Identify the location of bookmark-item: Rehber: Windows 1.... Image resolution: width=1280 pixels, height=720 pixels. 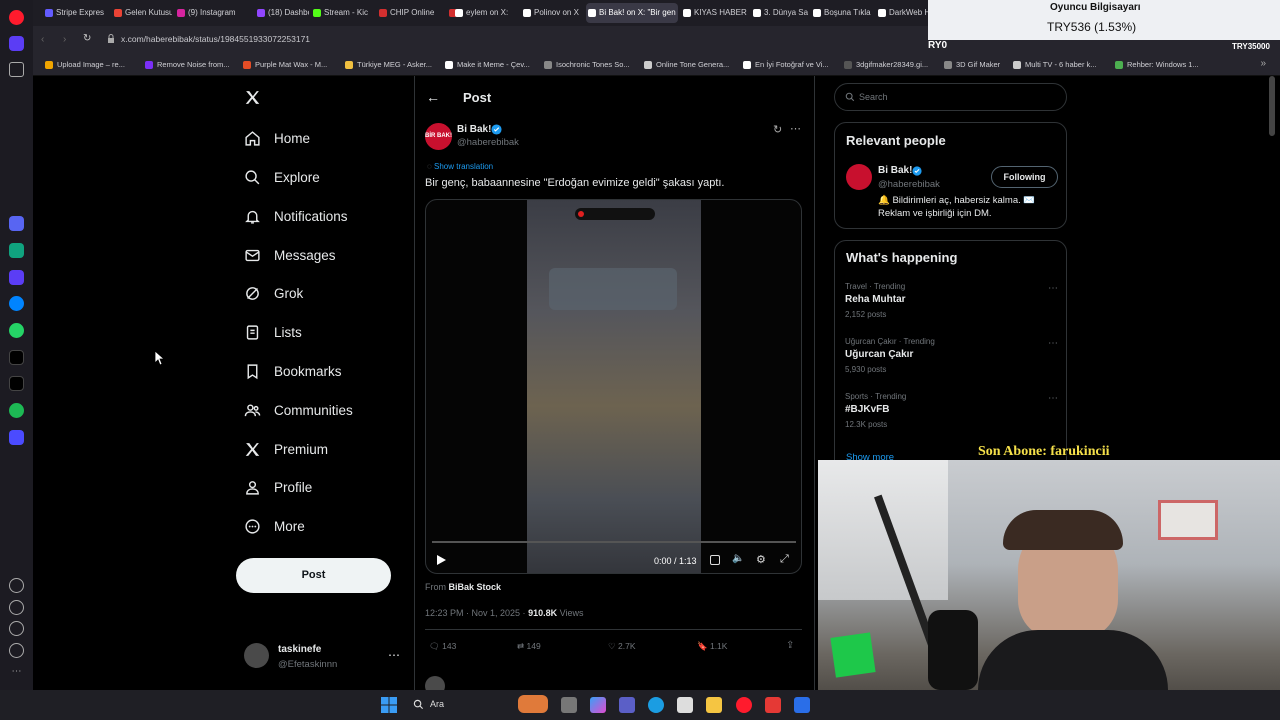
(1157, 64).